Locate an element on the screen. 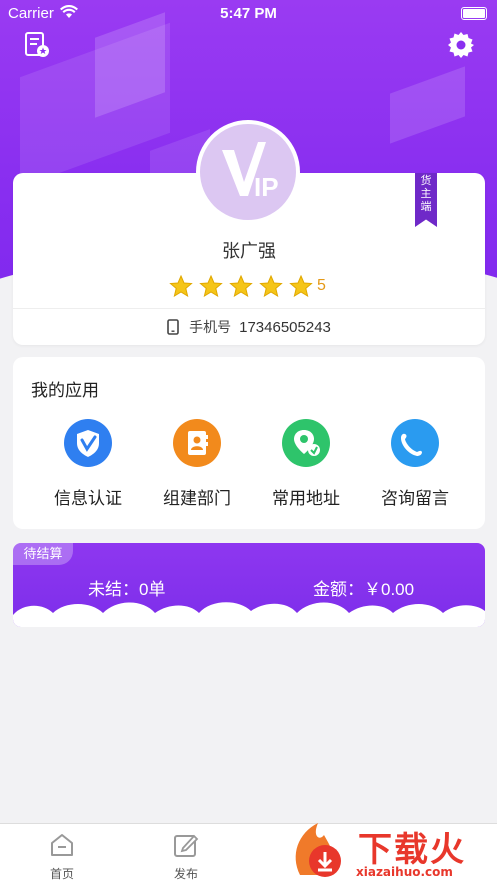  phone-number: 17346505243 is located at coordinates (285, 327).